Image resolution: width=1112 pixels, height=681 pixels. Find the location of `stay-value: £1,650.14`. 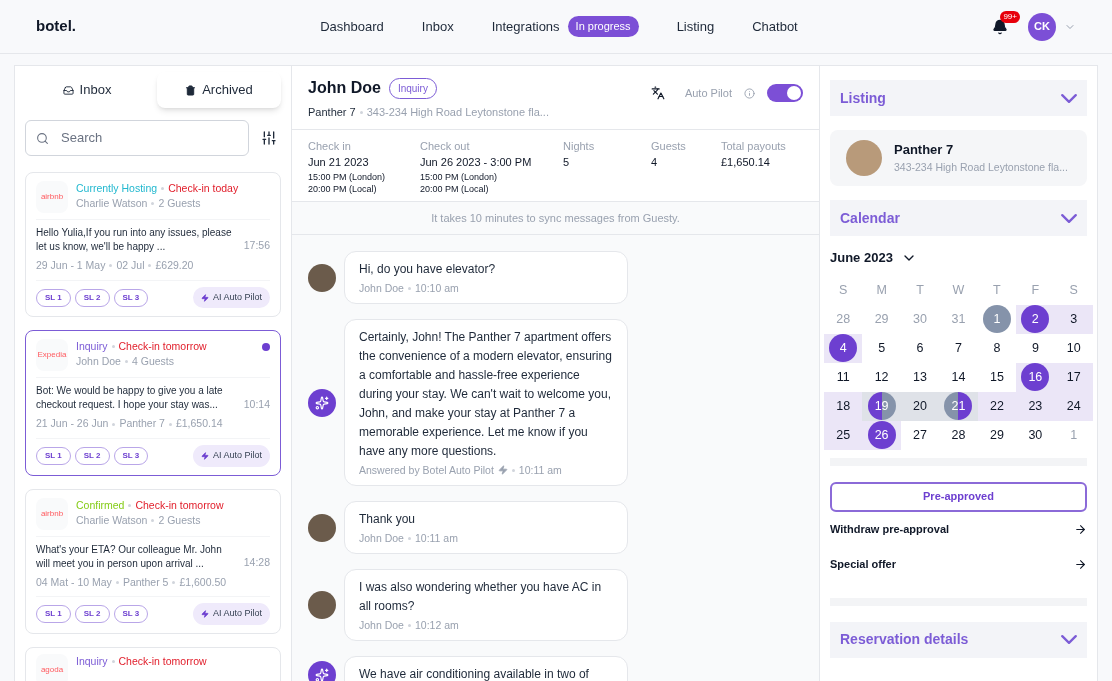

stay-value: £1,650.14 is located at coordinates (746, 162).